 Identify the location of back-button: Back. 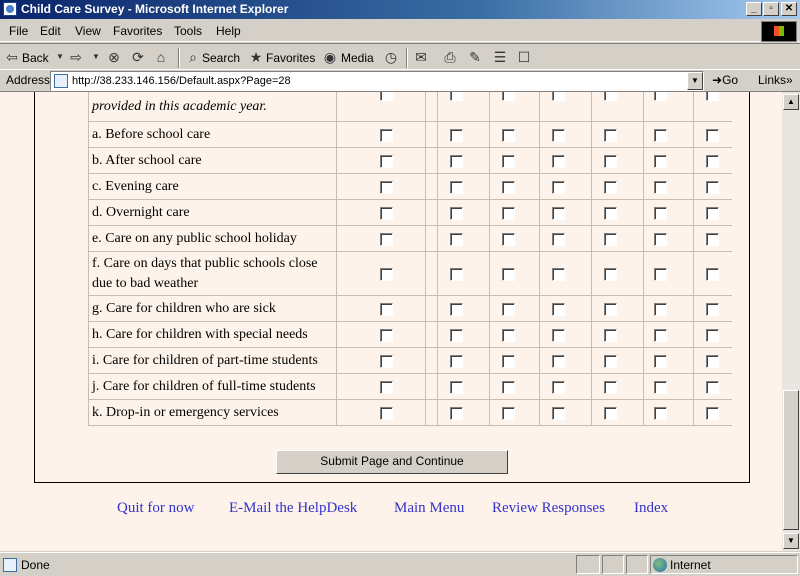
(35, 58).